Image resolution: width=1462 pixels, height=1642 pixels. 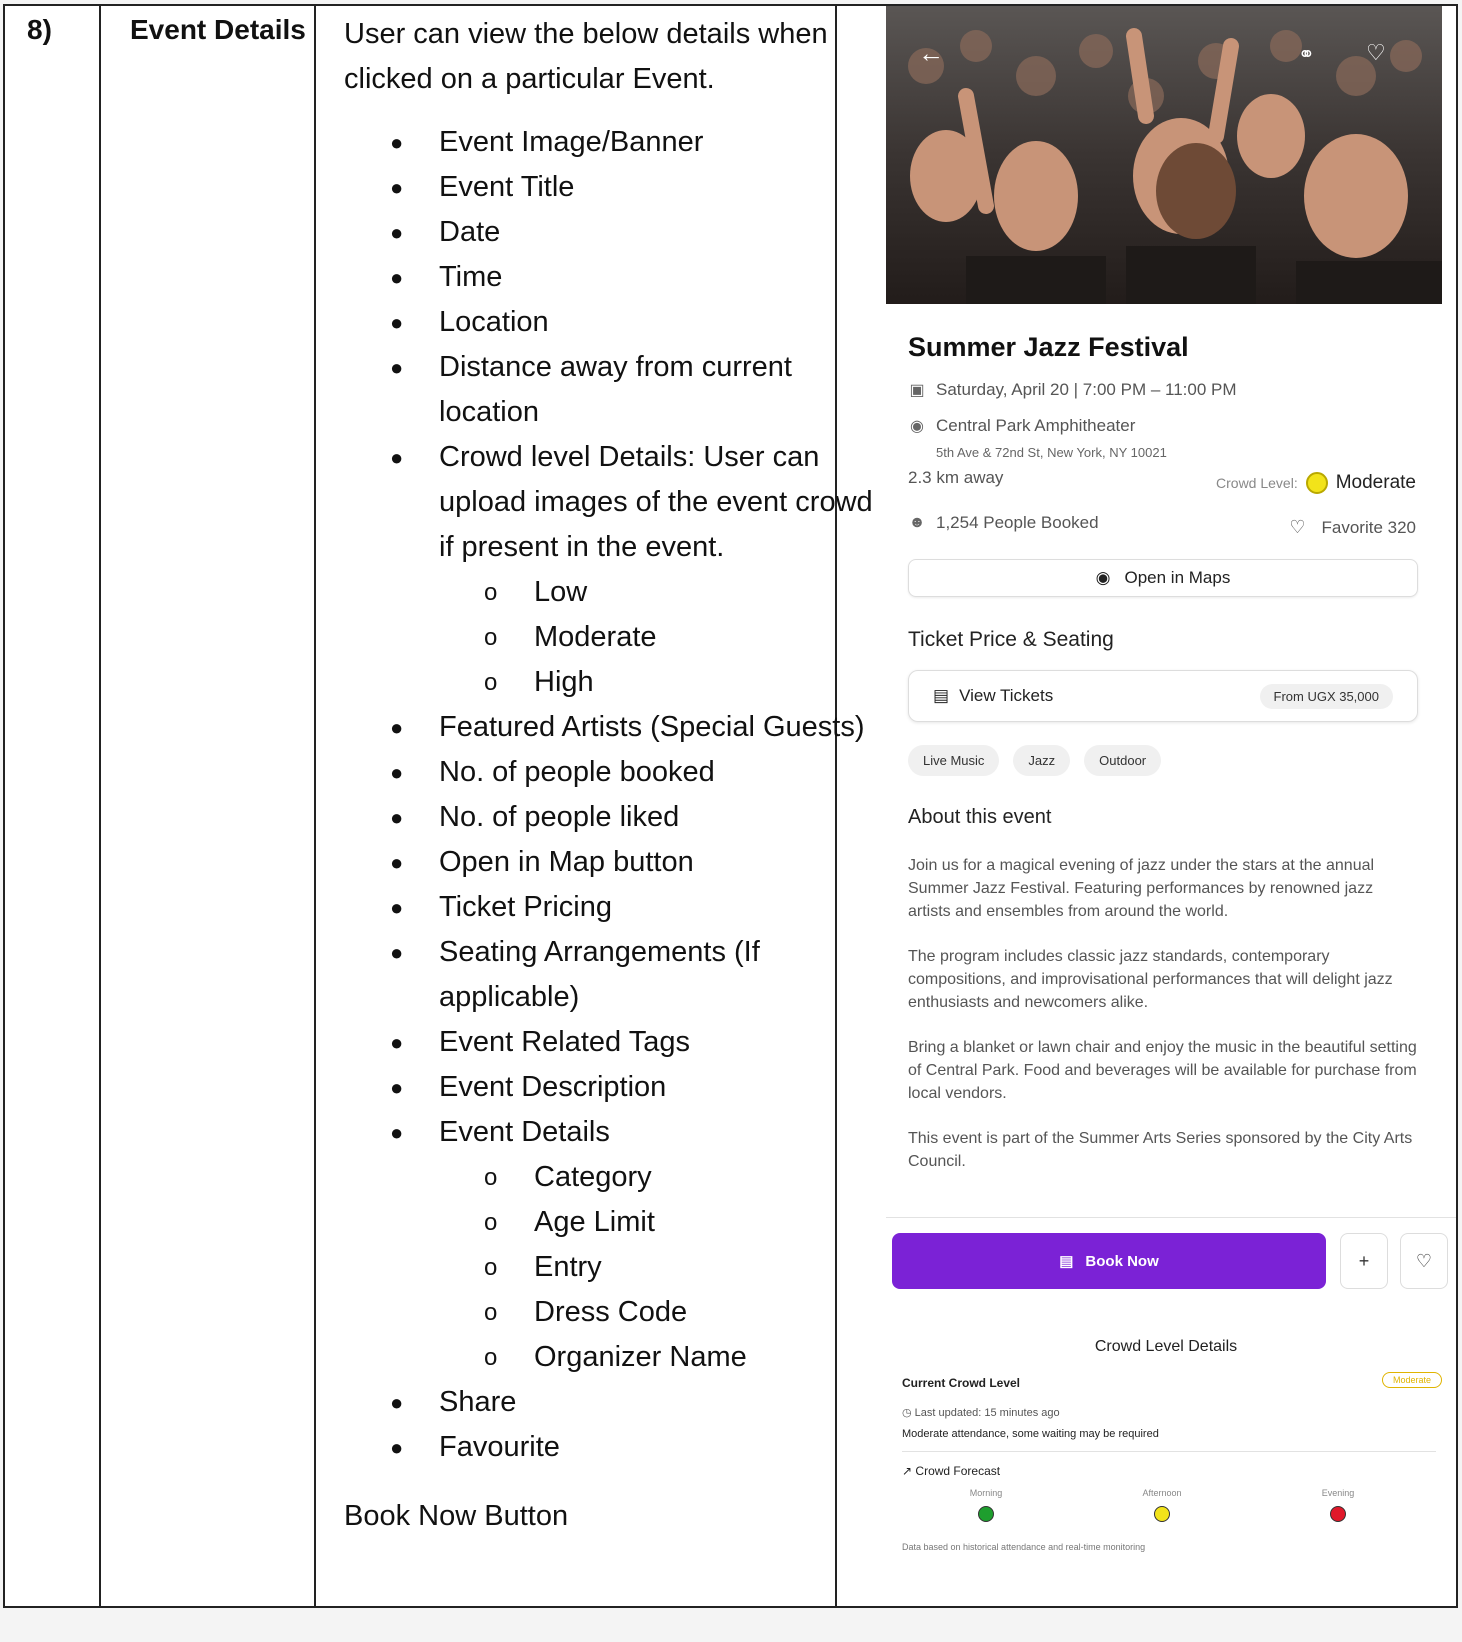 What do you see at coordinates (917, 390) in the screenshot?
I see `calendar-icon: ▣` at bounding box center [917, 390].